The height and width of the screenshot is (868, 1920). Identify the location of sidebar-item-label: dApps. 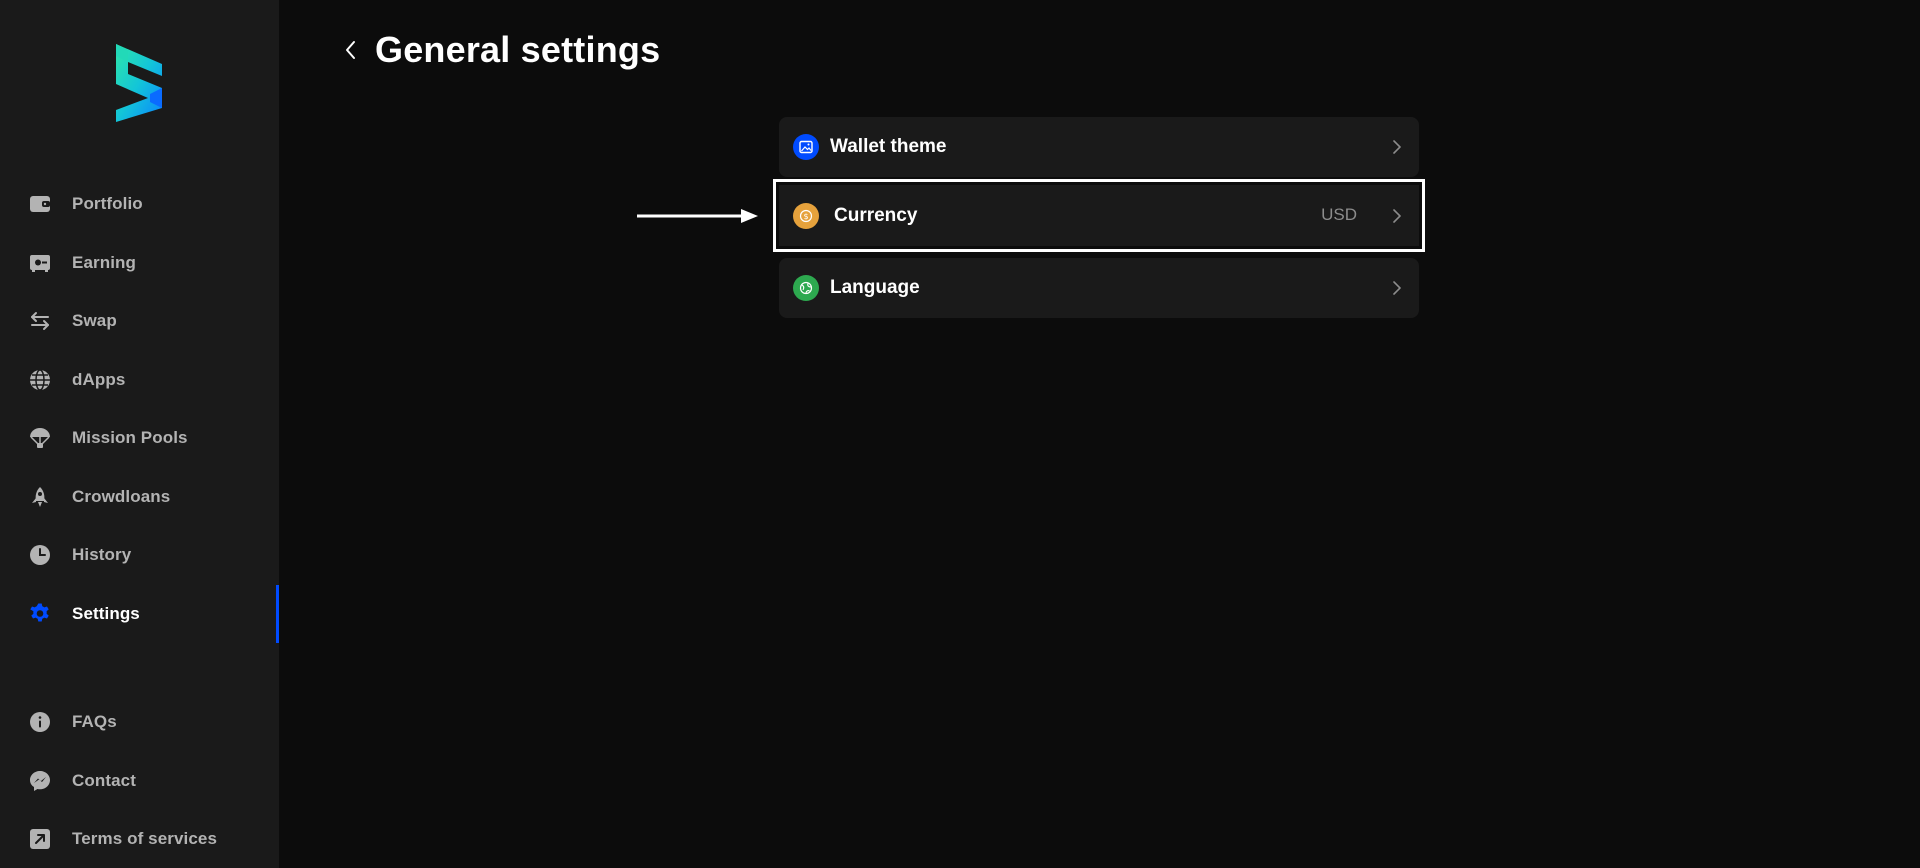
(99, 379).